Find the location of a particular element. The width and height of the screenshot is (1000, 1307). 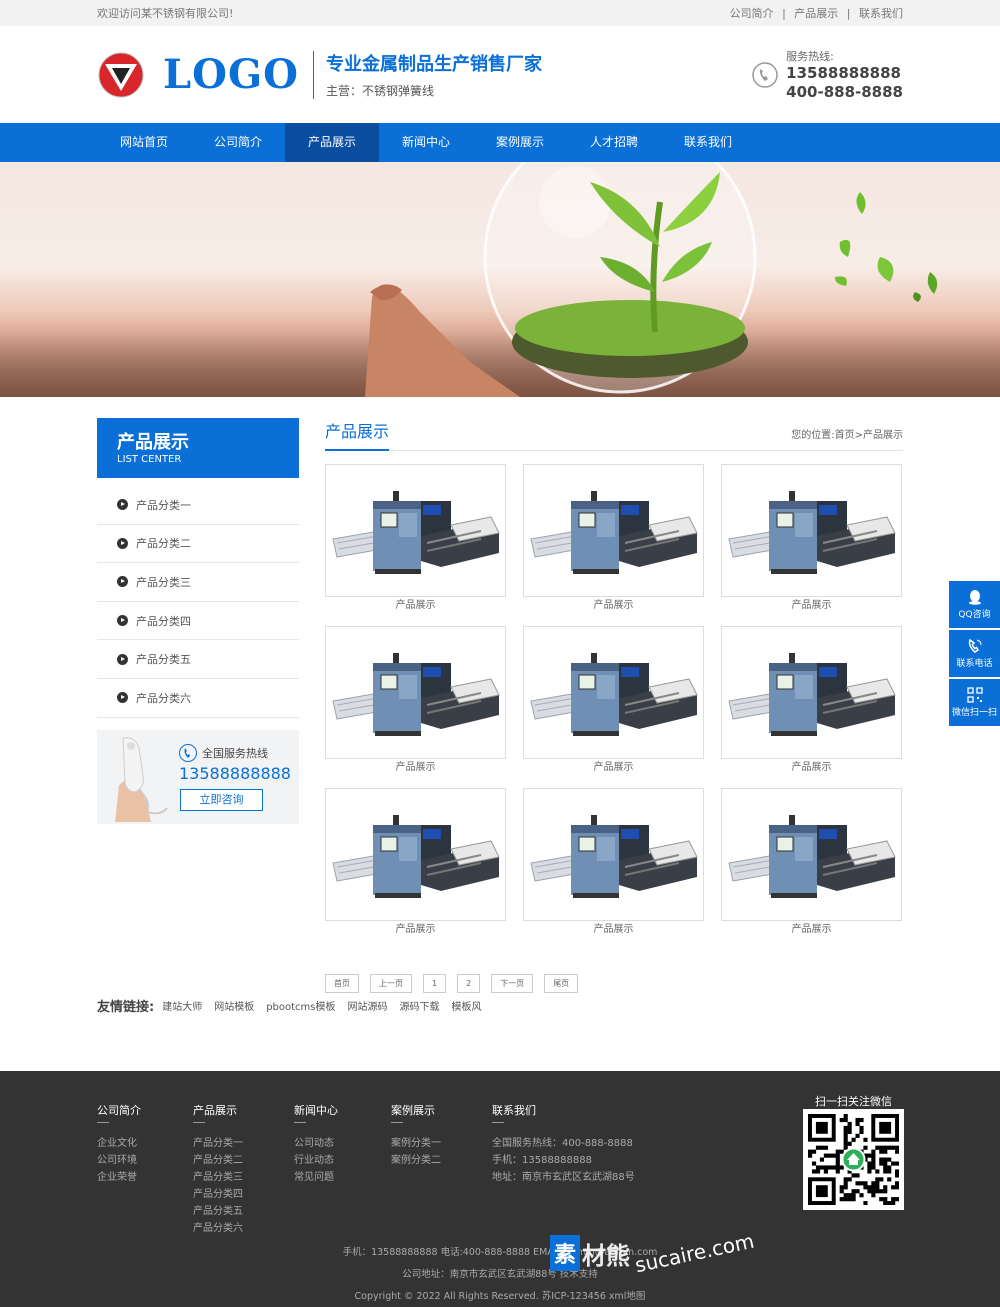

footer-link: 企业荣誉 is located at coordinates (119, 1177).